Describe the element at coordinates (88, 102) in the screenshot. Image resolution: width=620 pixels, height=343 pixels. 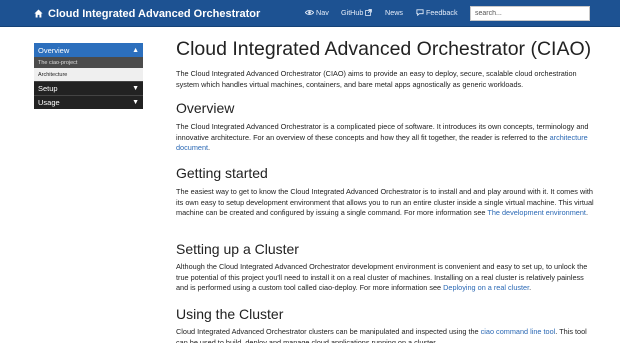
I see `sidebar-item-usage: Usage ▼` at that location.